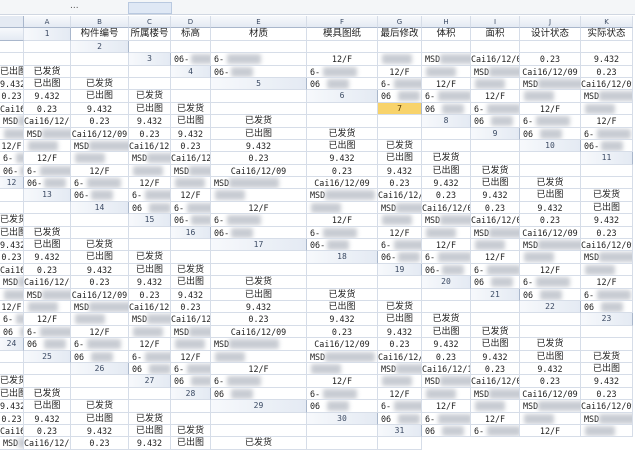 This screenshot has width=635, height=450. Describe the element at coordinates (550, 418) in the screenshot. I see `cell-d30` at that location.